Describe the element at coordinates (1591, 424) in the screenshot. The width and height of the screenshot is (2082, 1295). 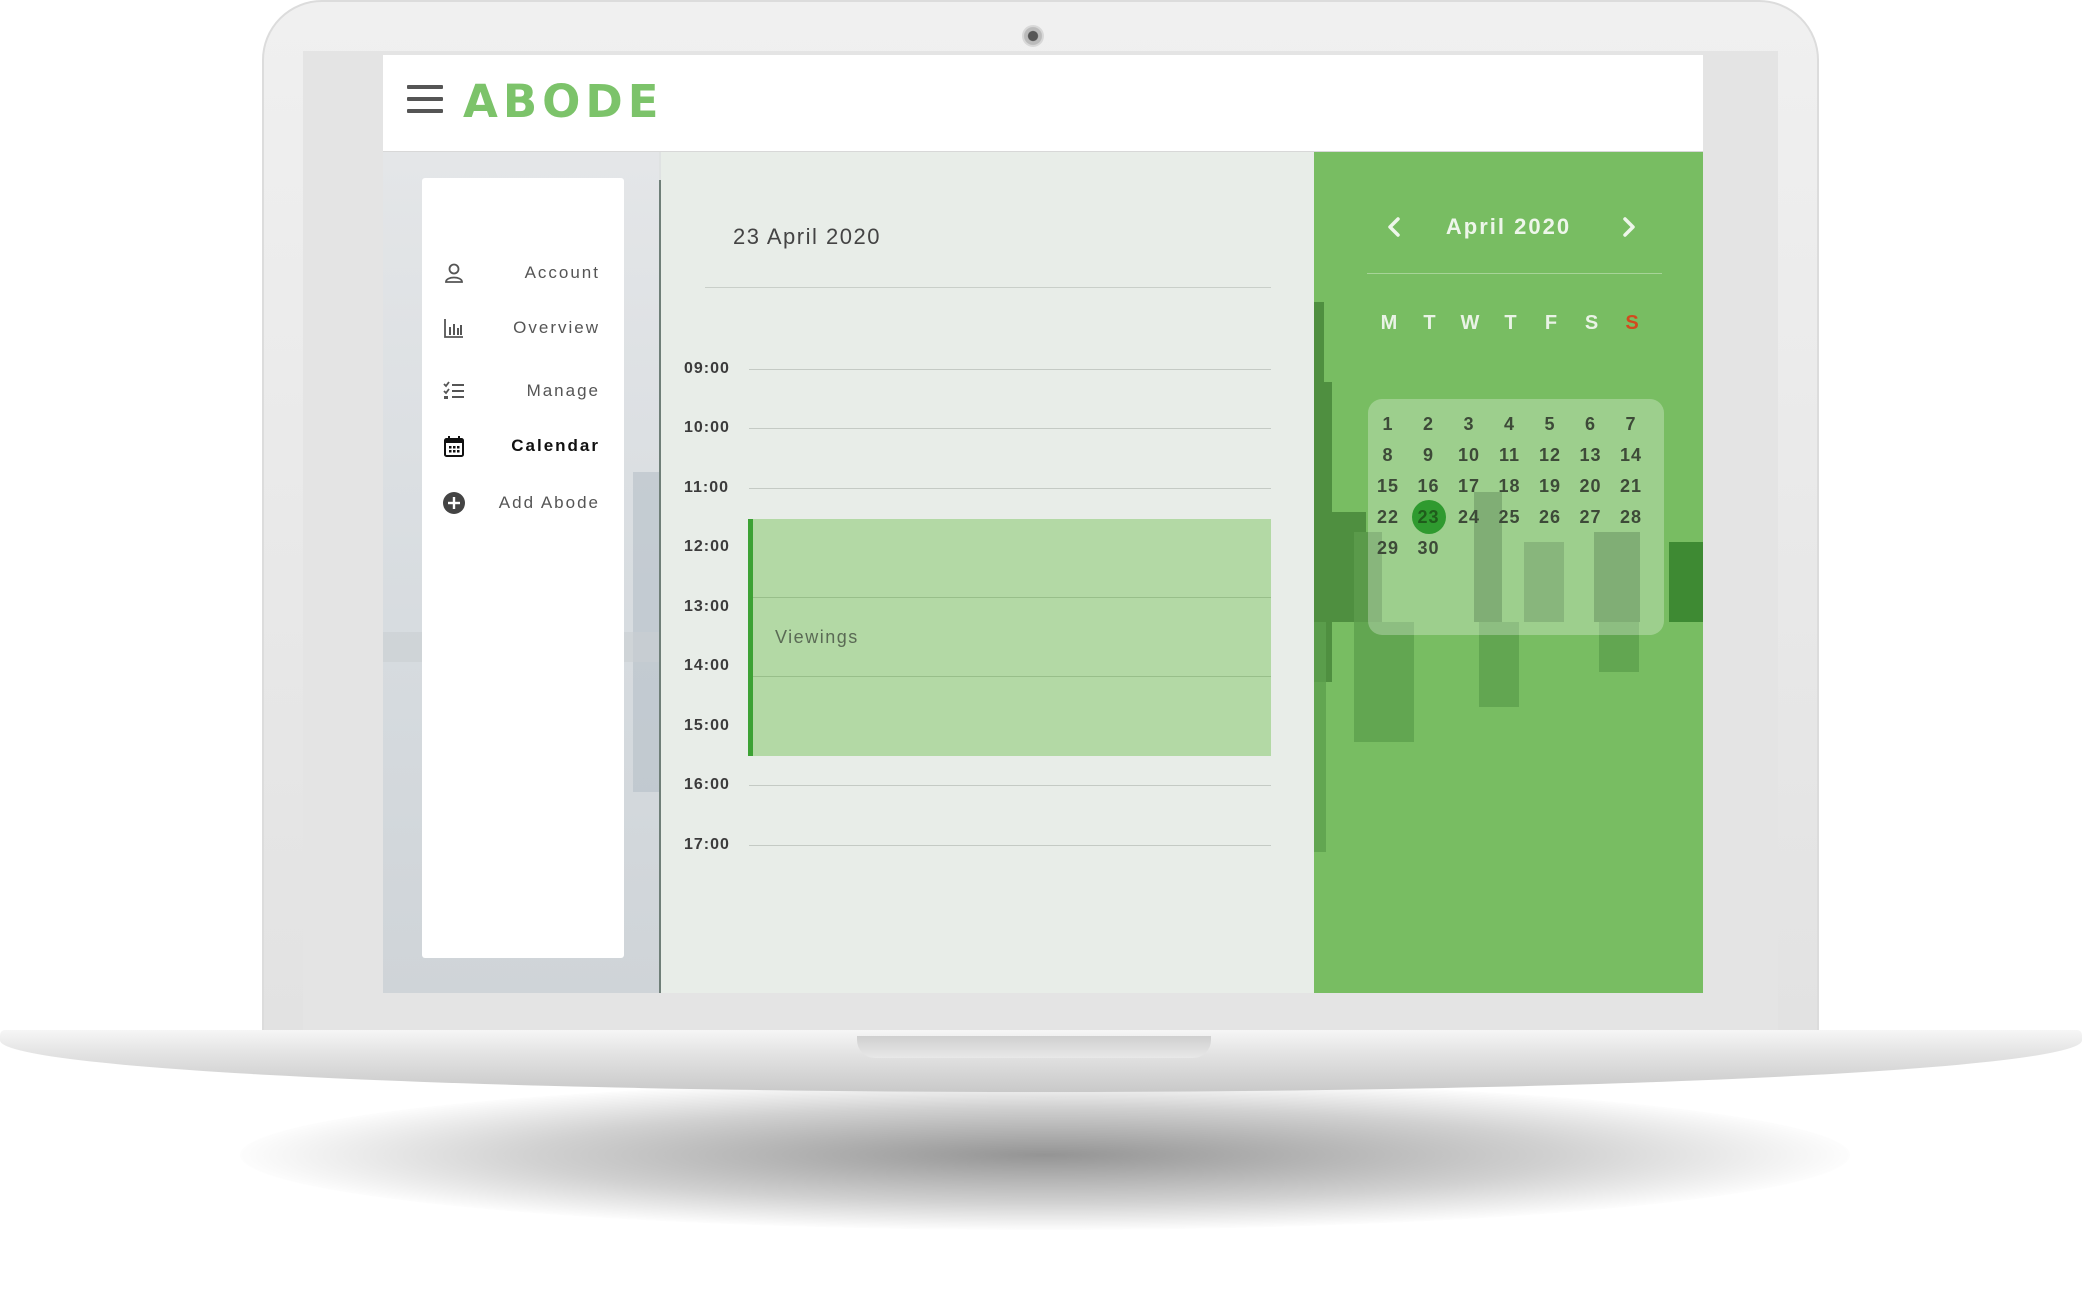
I see `calendar-day: 6` at that location.